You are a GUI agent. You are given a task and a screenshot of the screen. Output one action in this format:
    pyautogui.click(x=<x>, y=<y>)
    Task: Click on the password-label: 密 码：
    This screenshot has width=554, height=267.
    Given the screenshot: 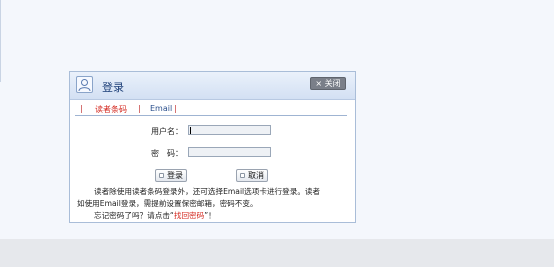 What is the action you would take?
    pyautogui.click(x=167, y=153)
    